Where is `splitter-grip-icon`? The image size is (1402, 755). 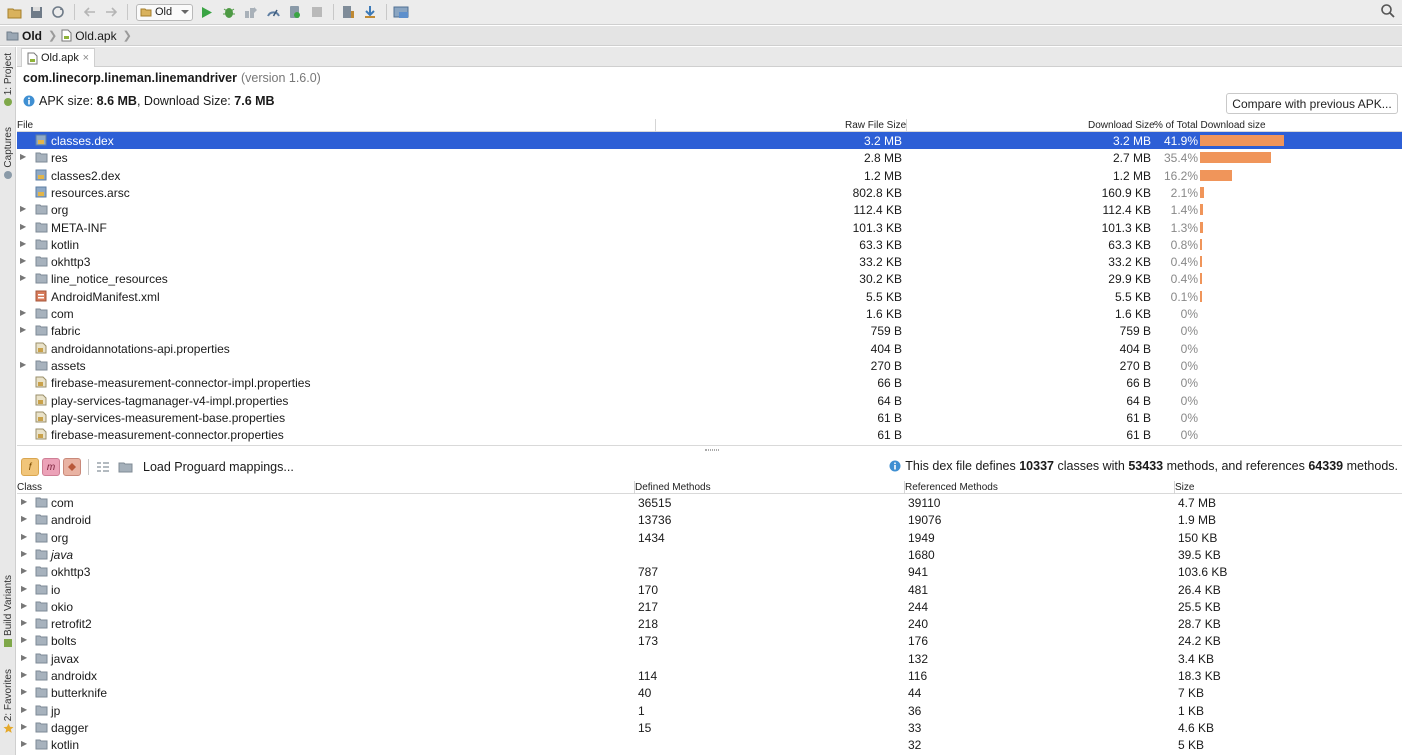 splitter-grip-icon is located at coordinates (712, 450).